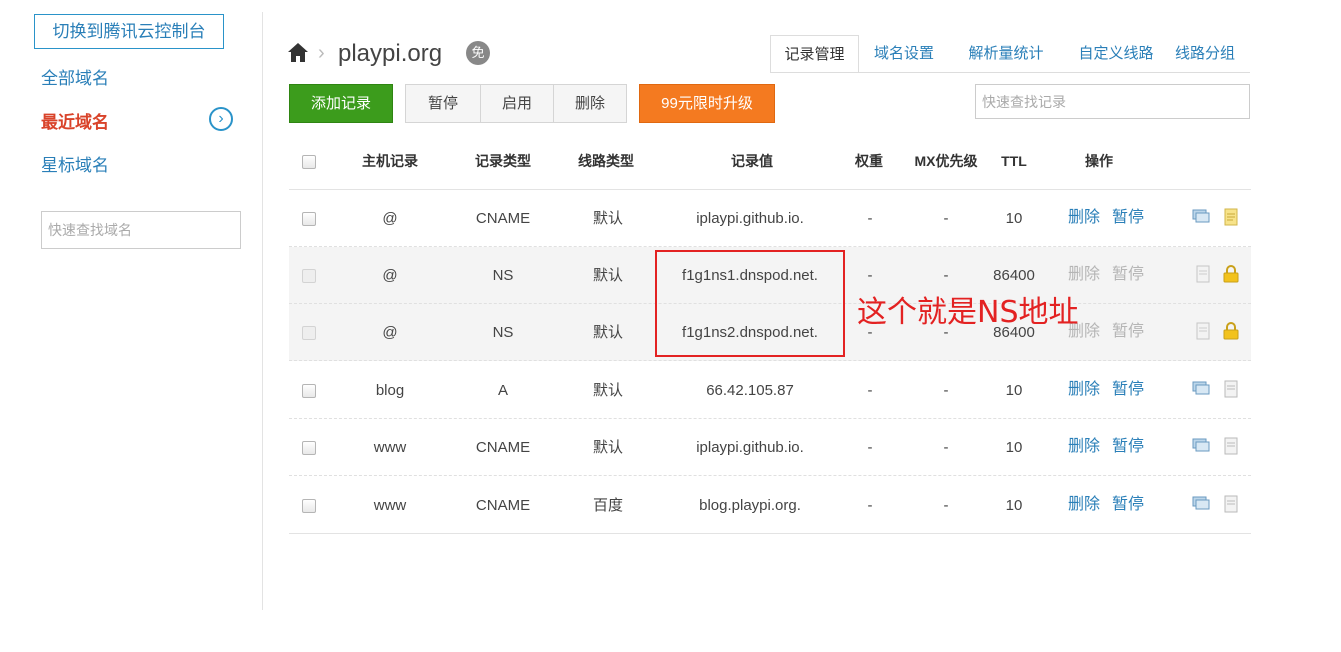 This screenshot has width=1341, height=652. Describe the element at coordinates (750, 303) in the screenshot. I see `annotation-highlight-box` at that location.